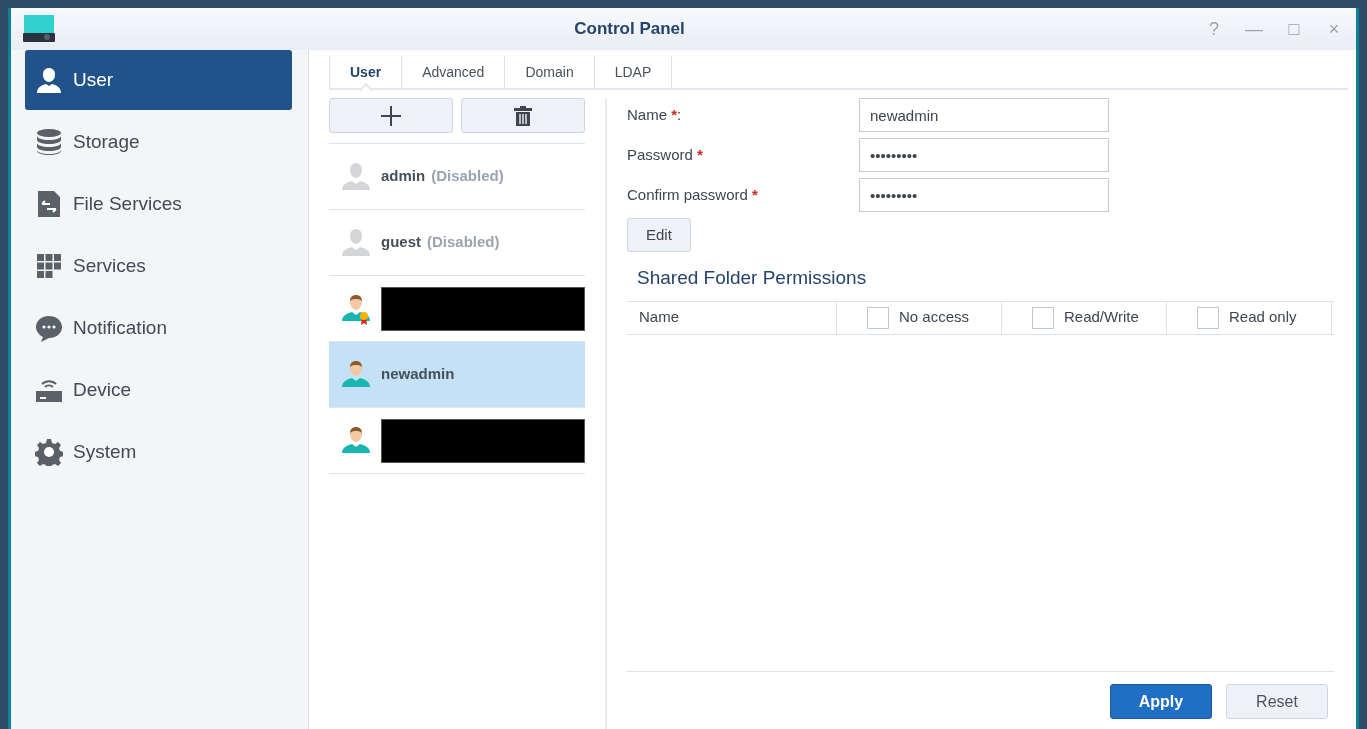  What do you see at coordinates (984, 115) in the screenshot?
I see `text-field: newadmin` at bounding box center [984, 115].